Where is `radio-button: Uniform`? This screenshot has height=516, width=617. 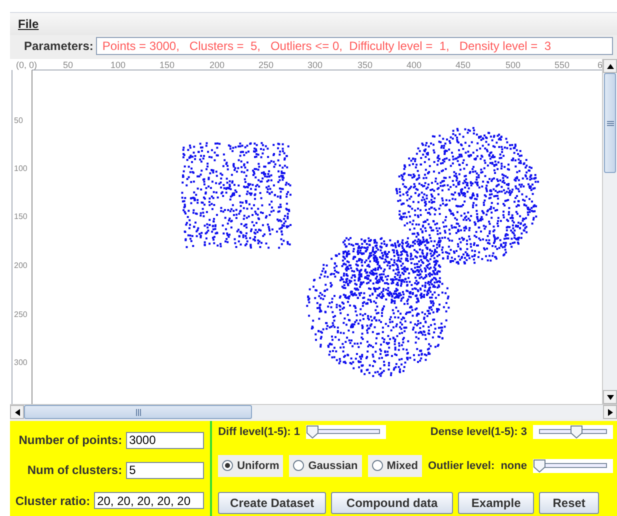 radio-button: Uniform is located at coordinates (251, 465).